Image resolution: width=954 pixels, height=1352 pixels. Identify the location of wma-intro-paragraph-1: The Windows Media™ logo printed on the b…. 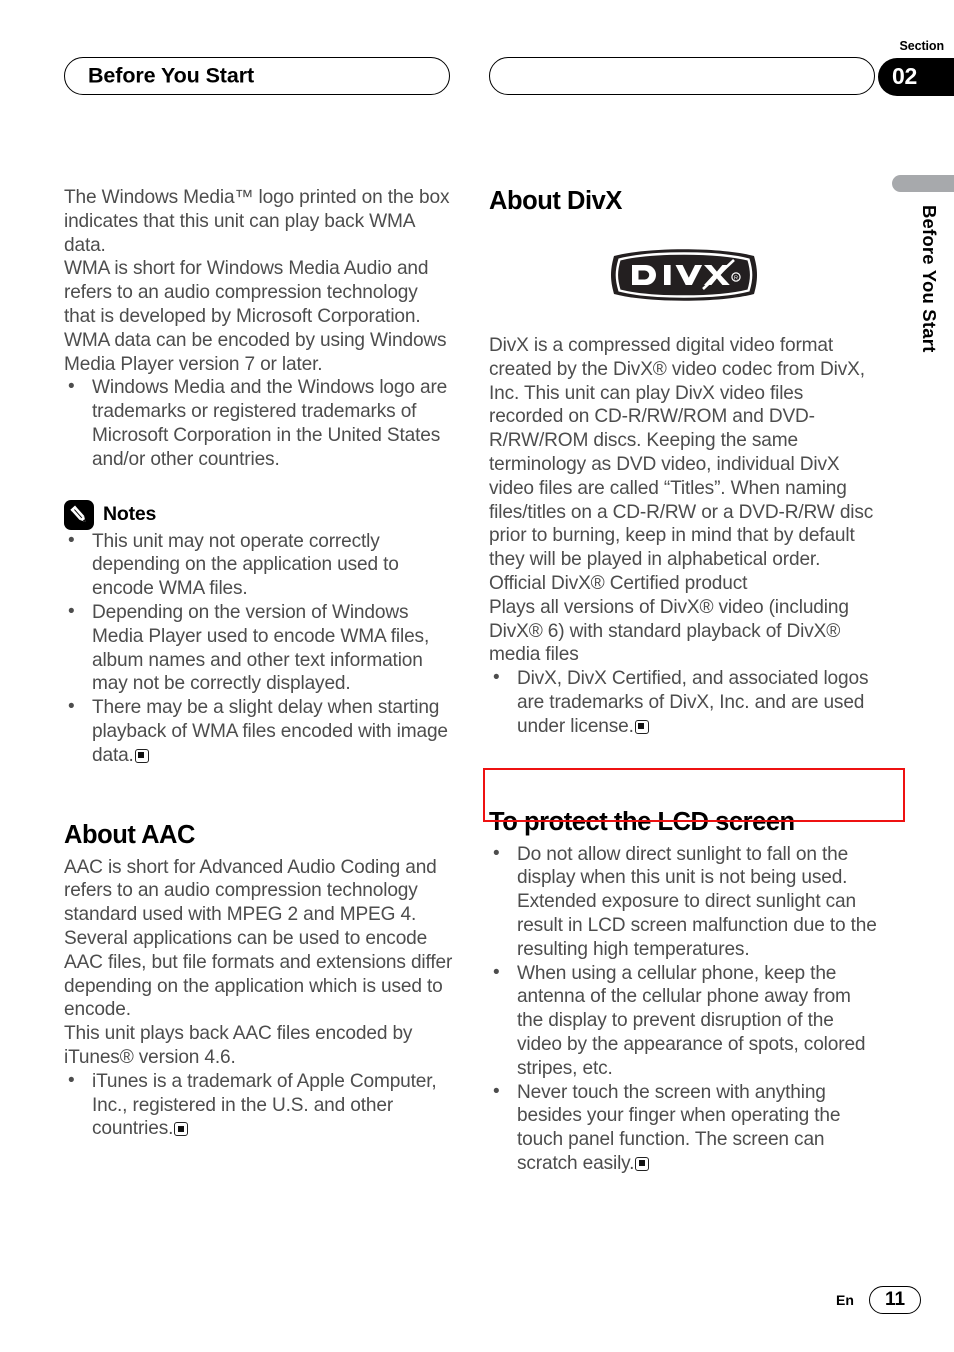
(257, 221).